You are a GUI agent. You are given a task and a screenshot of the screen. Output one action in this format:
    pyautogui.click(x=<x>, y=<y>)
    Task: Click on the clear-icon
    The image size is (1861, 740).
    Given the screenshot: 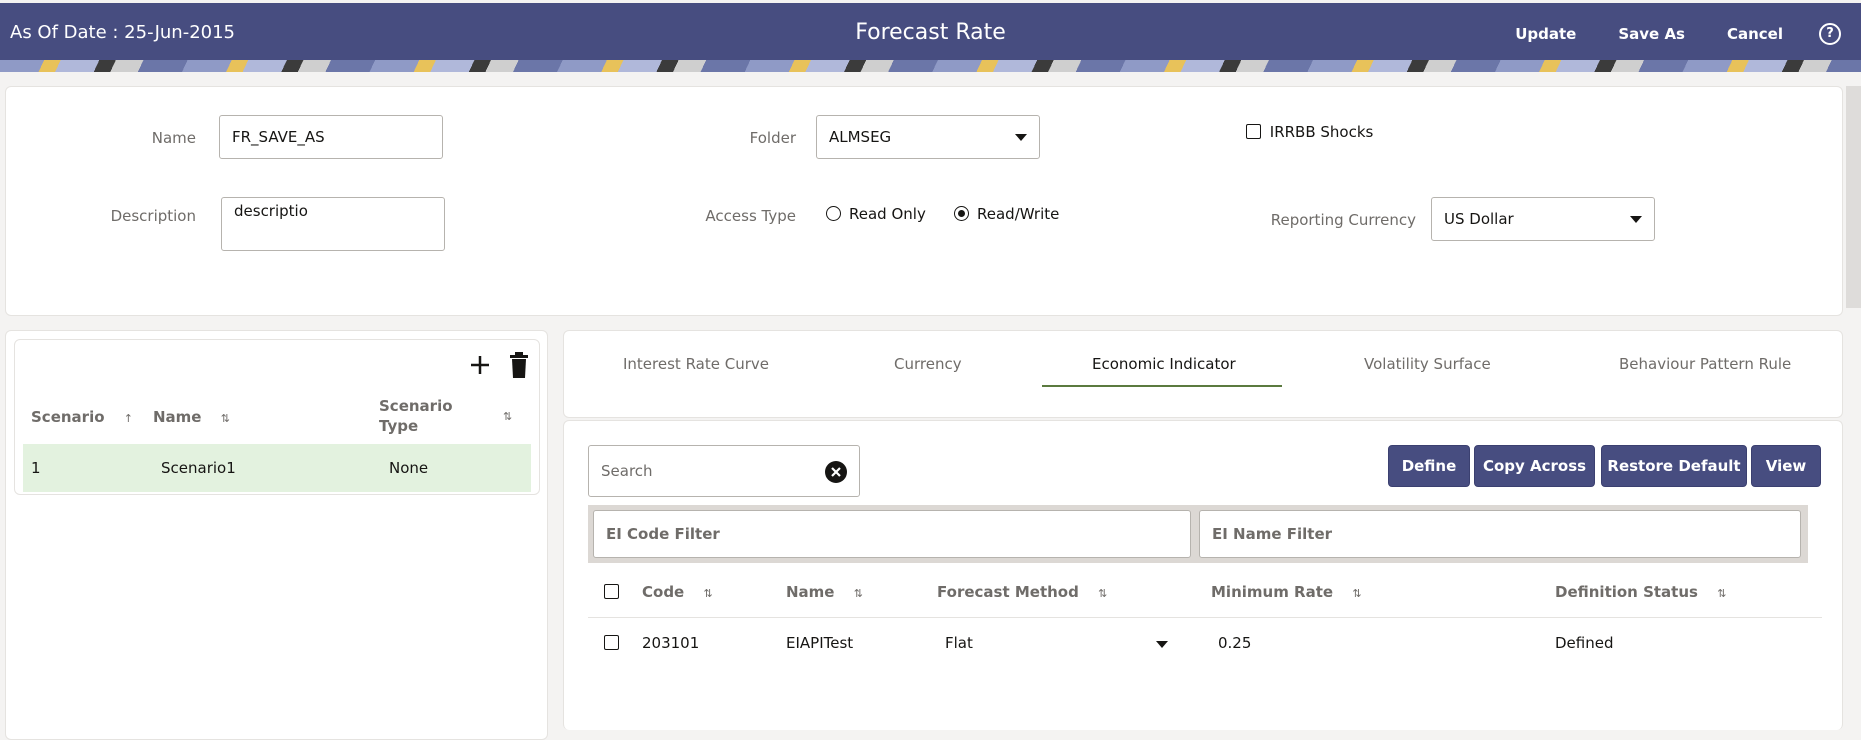 What is the action you would take?
    pyautogui.click(x=836, y=472)
    